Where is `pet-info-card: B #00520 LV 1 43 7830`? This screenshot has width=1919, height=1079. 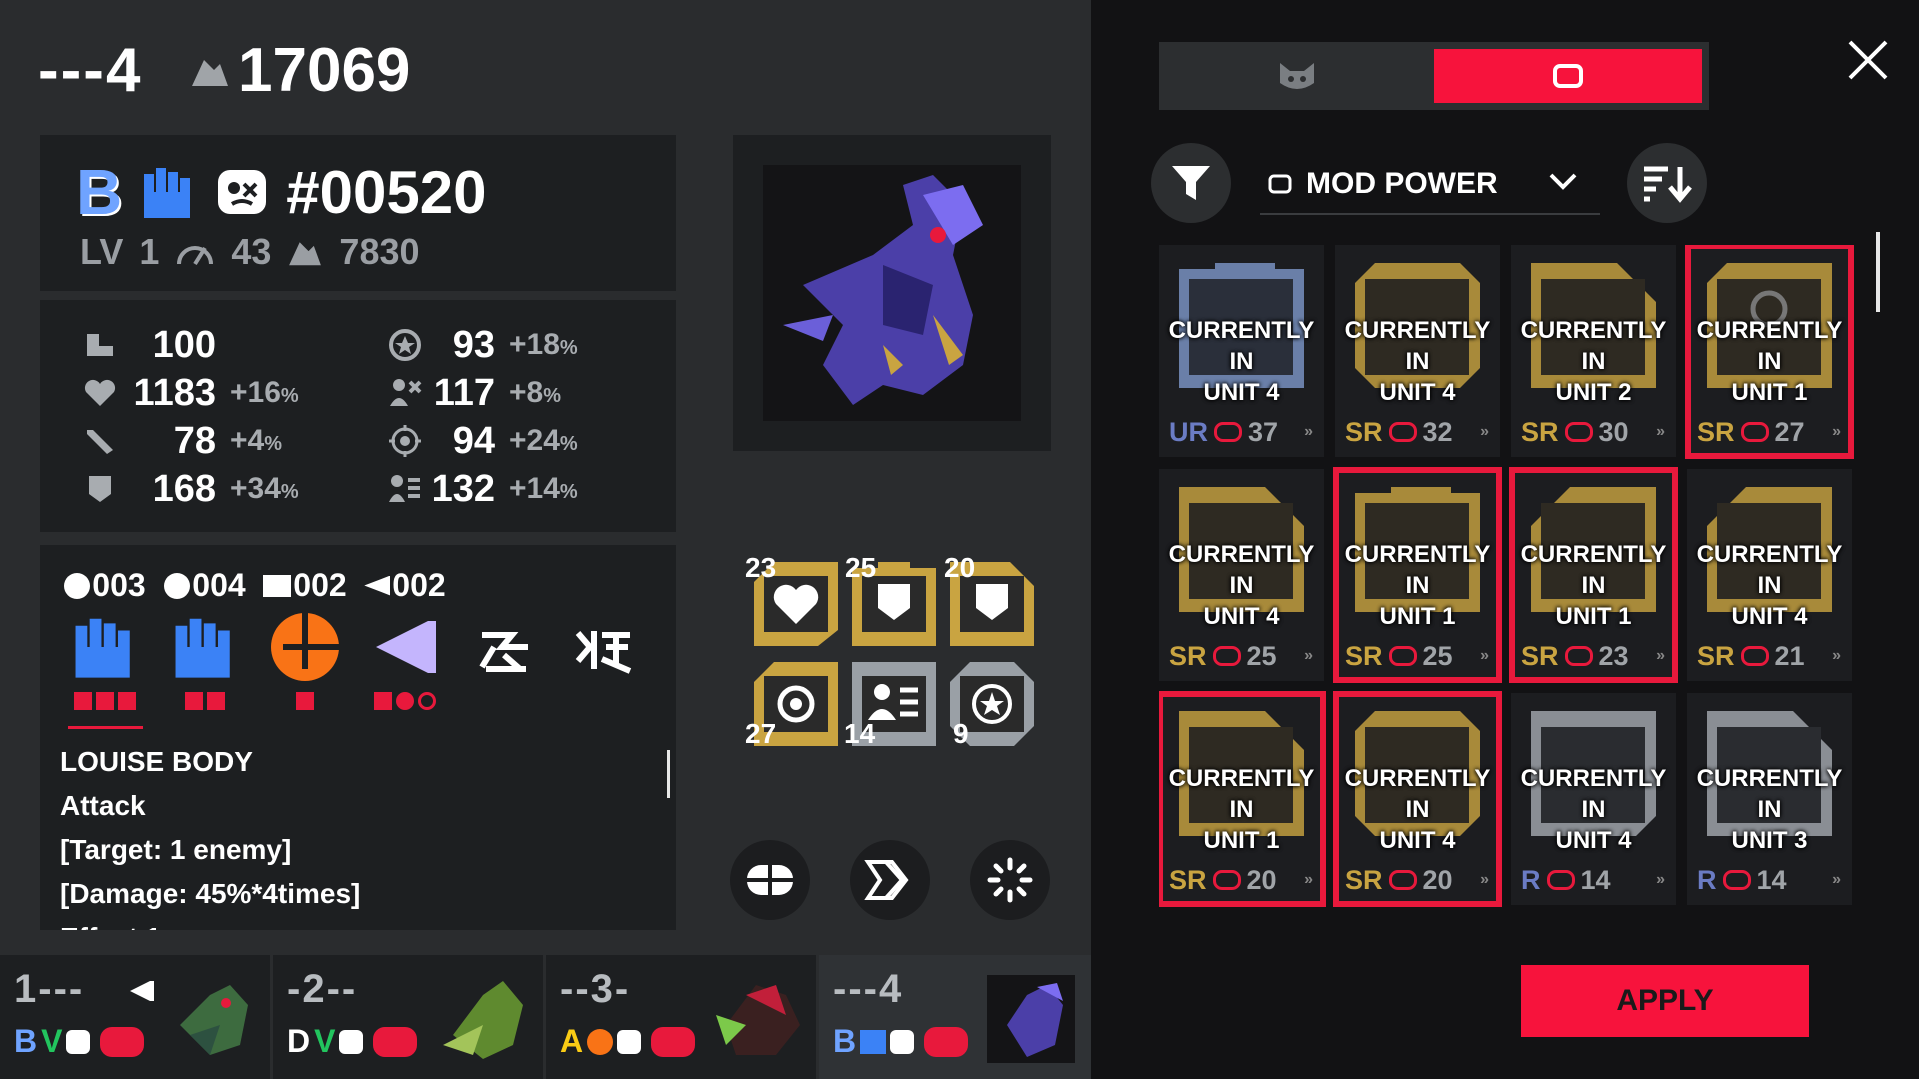
pet-info-card: B #00520 LV 1 43 7830 is located at coordinates (358, 213).